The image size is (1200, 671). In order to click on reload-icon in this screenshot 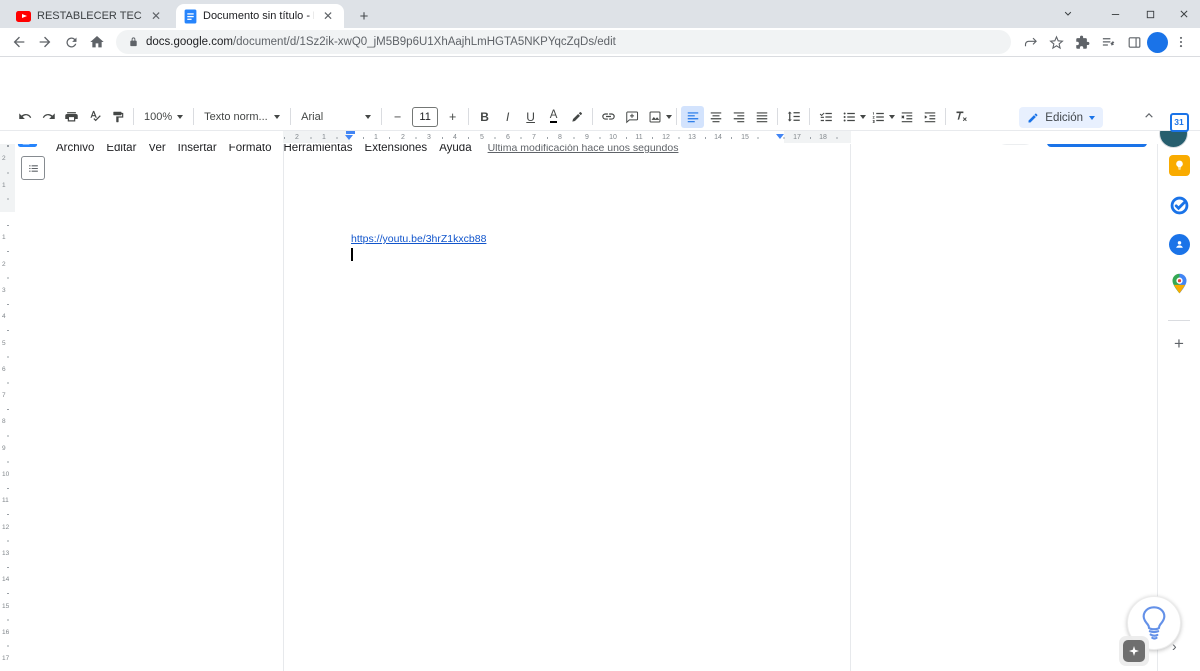, I will do `click(71, 42)`.